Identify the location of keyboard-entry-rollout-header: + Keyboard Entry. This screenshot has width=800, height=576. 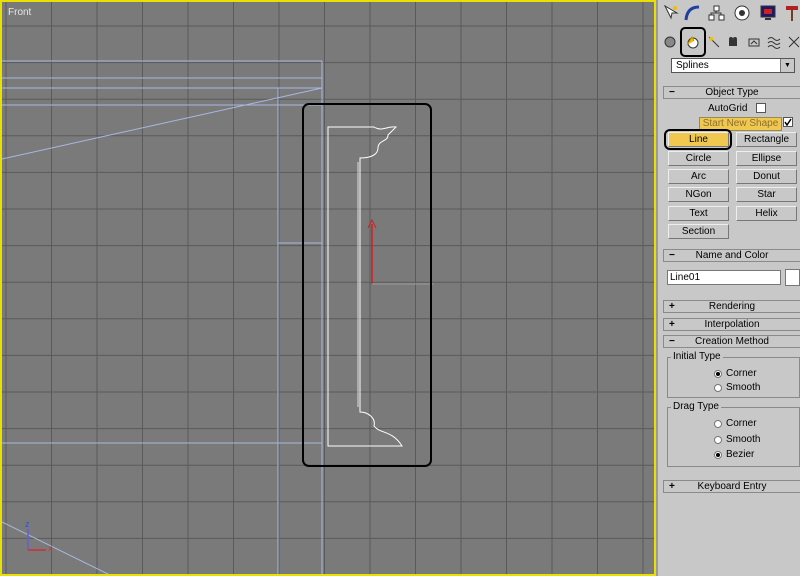
(731, 486).